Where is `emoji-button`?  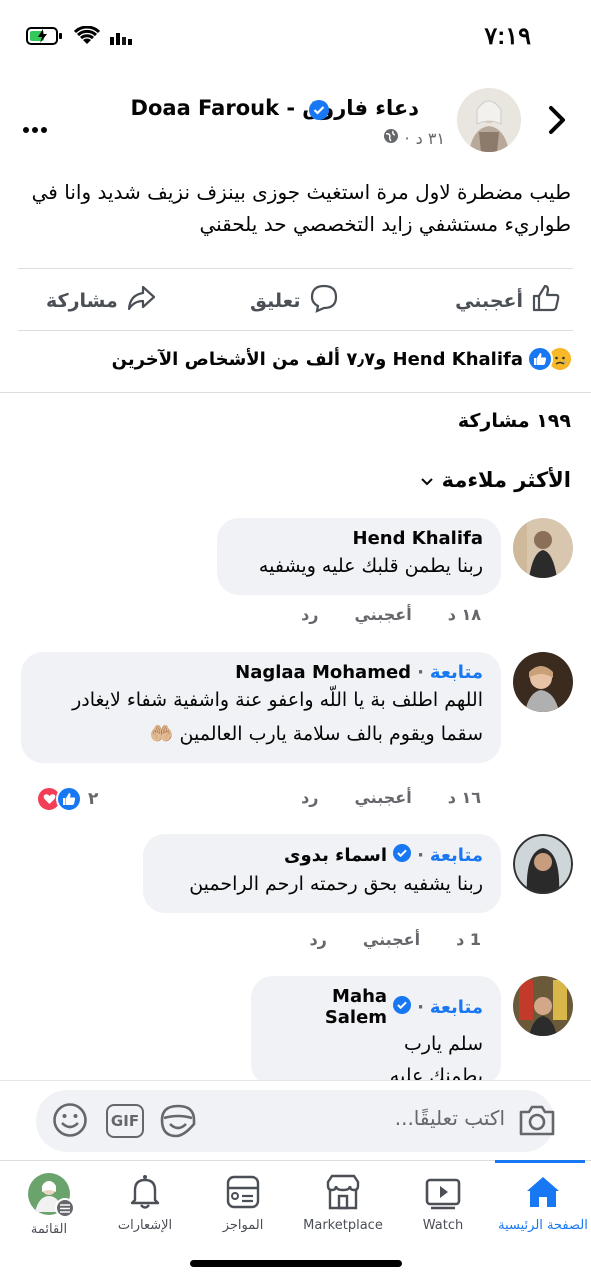
emoji-button is located at coordinates (70, 1122).